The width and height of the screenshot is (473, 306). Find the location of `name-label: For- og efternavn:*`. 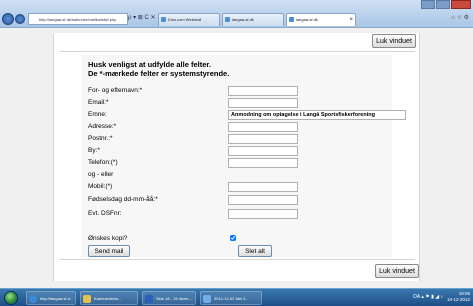

name-label: For- og efternavn:* is located at coordinates (115, 90).